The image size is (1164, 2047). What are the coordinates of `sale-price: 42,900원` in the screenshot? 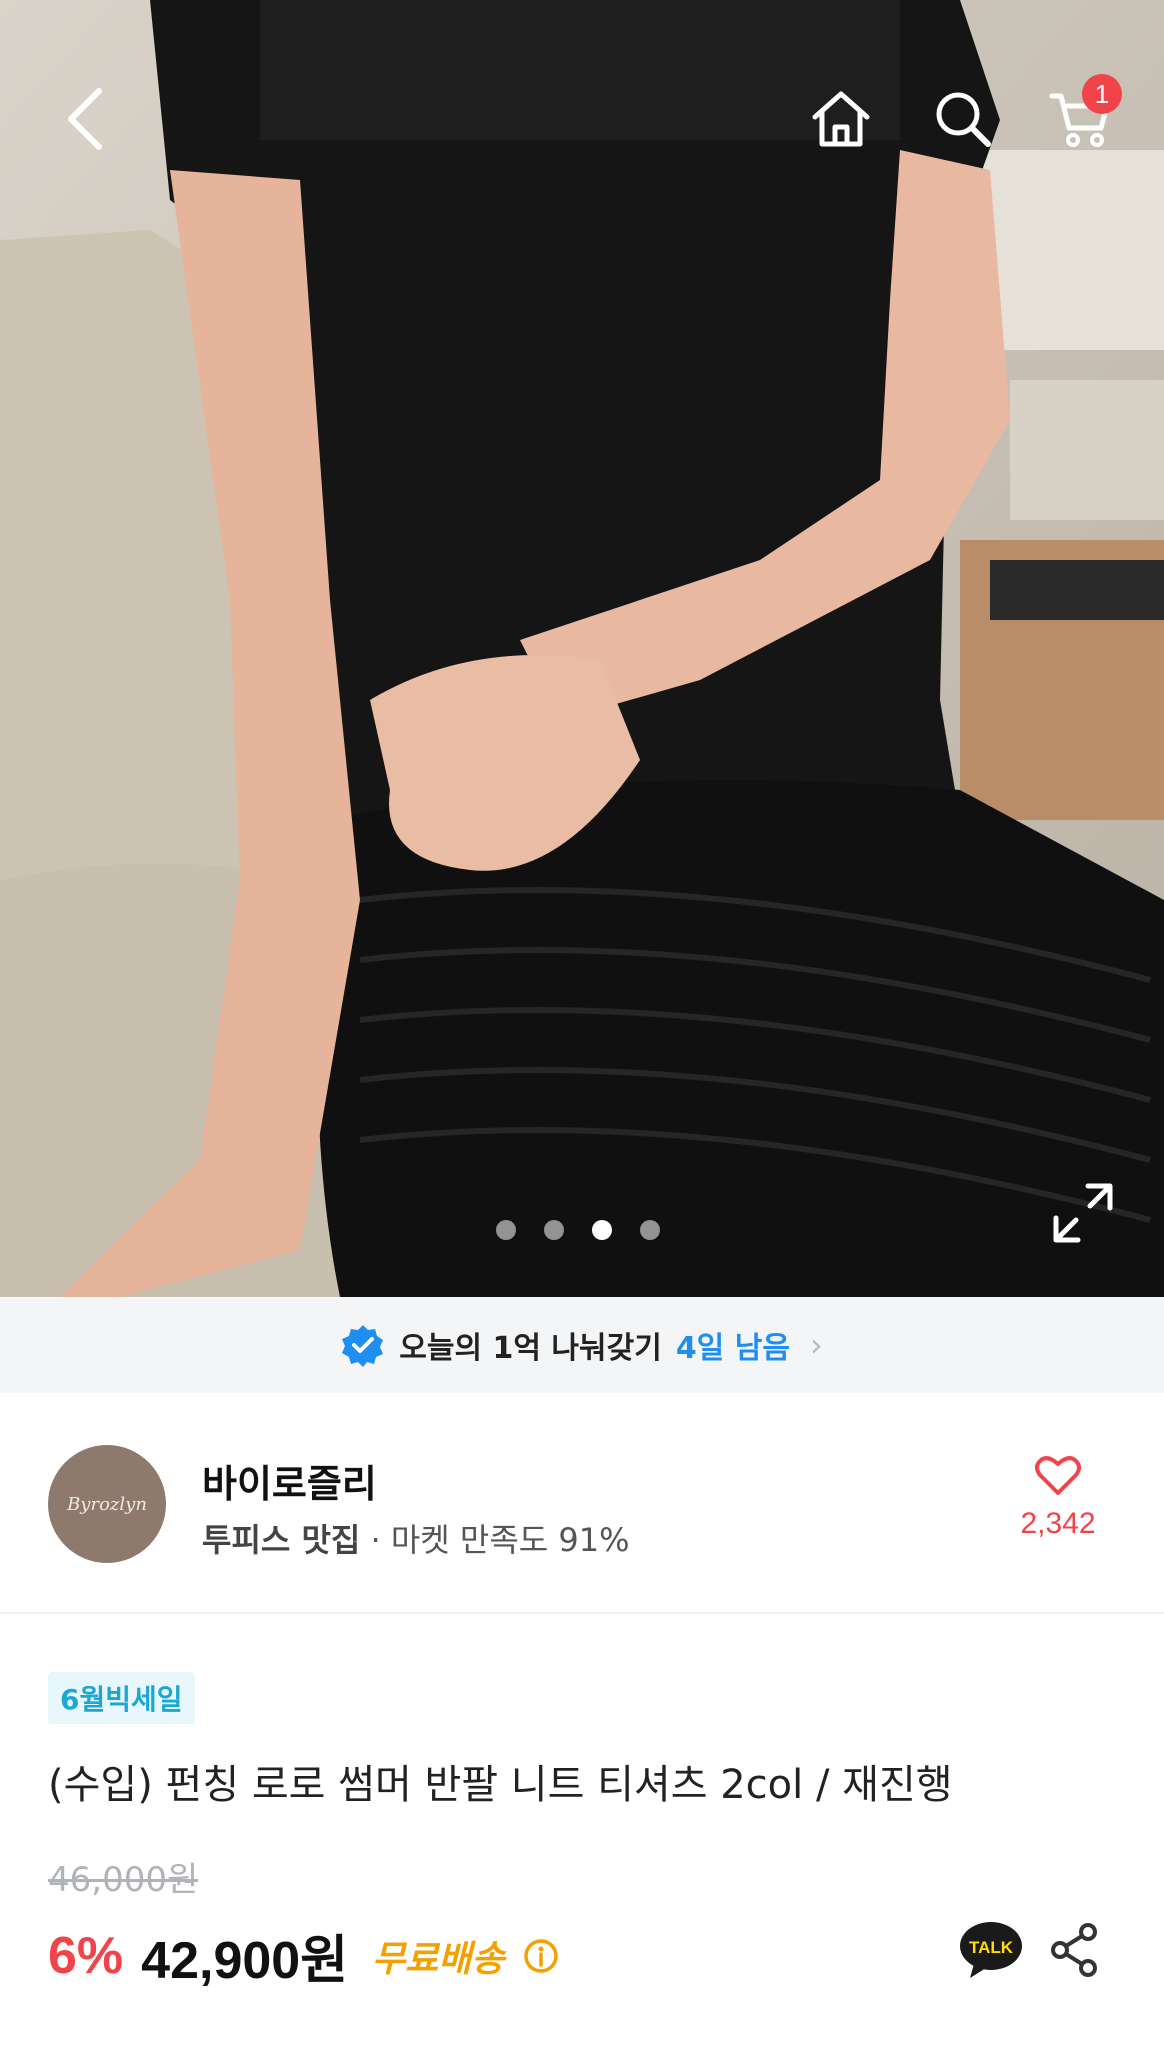 It's located at (245, 1961).